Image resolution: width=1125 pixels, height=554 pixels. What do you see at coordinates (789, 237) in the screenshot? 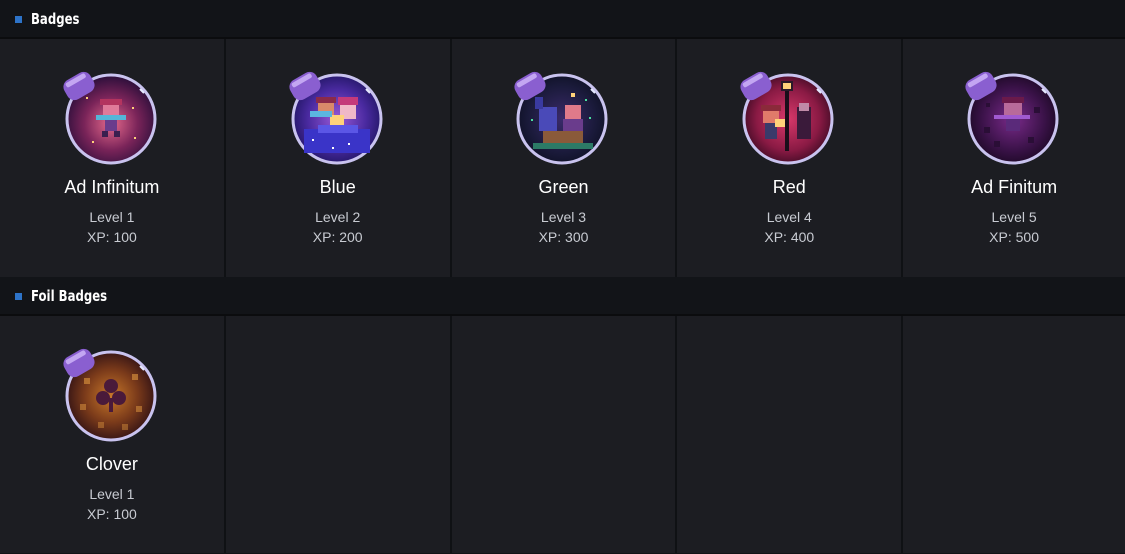
I see `badge-xp: XP: 400` at bounding box center [789, 237].